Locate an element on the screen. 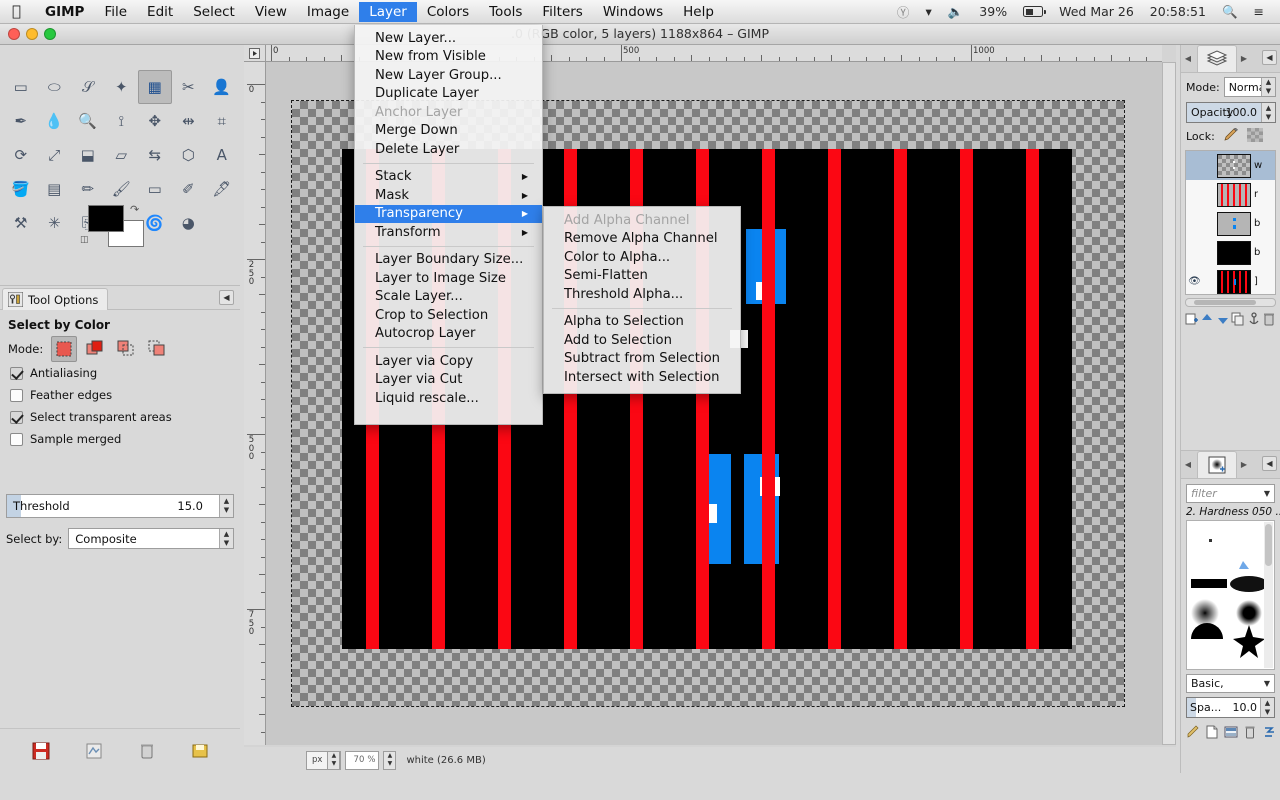 The width and height of the screenshot is (1280, 800). transparency-menu-item-alpha-to-selection: Alpha to Selection is located at coordinates (642, 322).